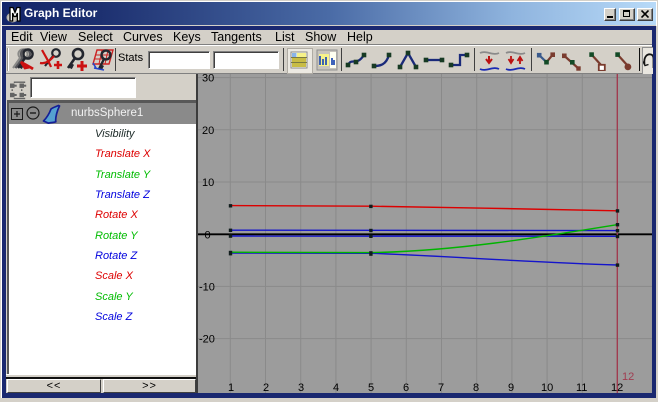 The height and width of the screenshot is (402, 658). I want to click on svg-text: 2, so click(266, 387).